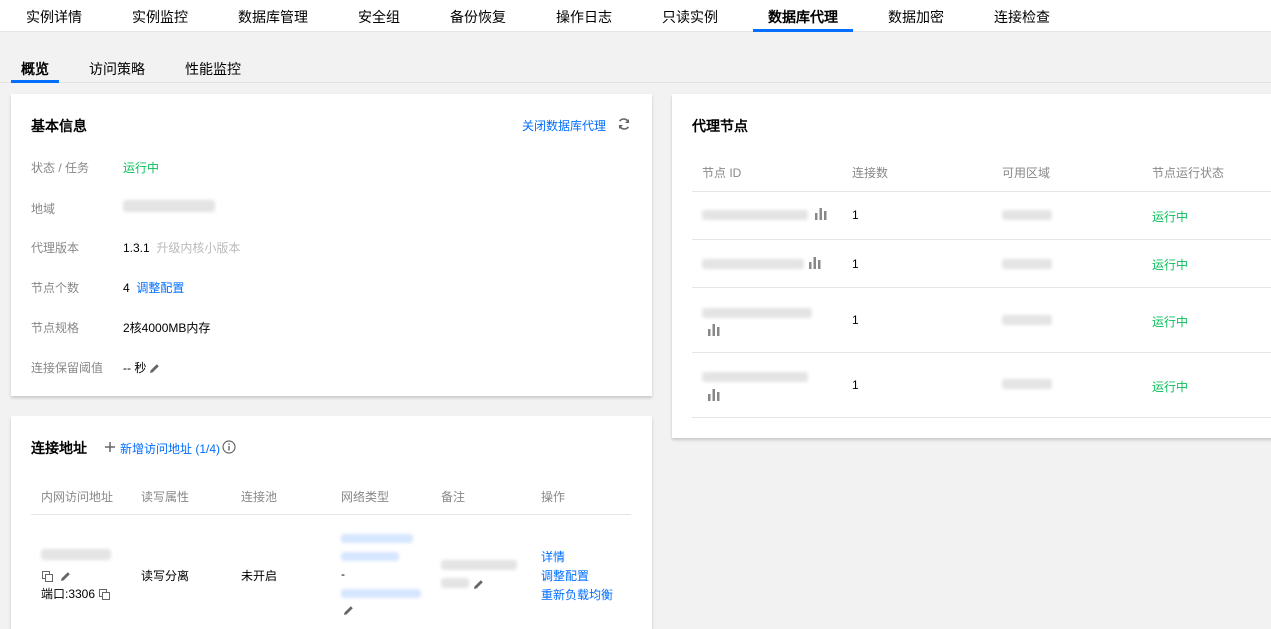 Image resolution: width=1271 pixels, height=629 pixels. What do you see at coordinates (259, 576) in the screenshot?
I see `connection-pool-value: 未开启` at bounding box center [259, 576].